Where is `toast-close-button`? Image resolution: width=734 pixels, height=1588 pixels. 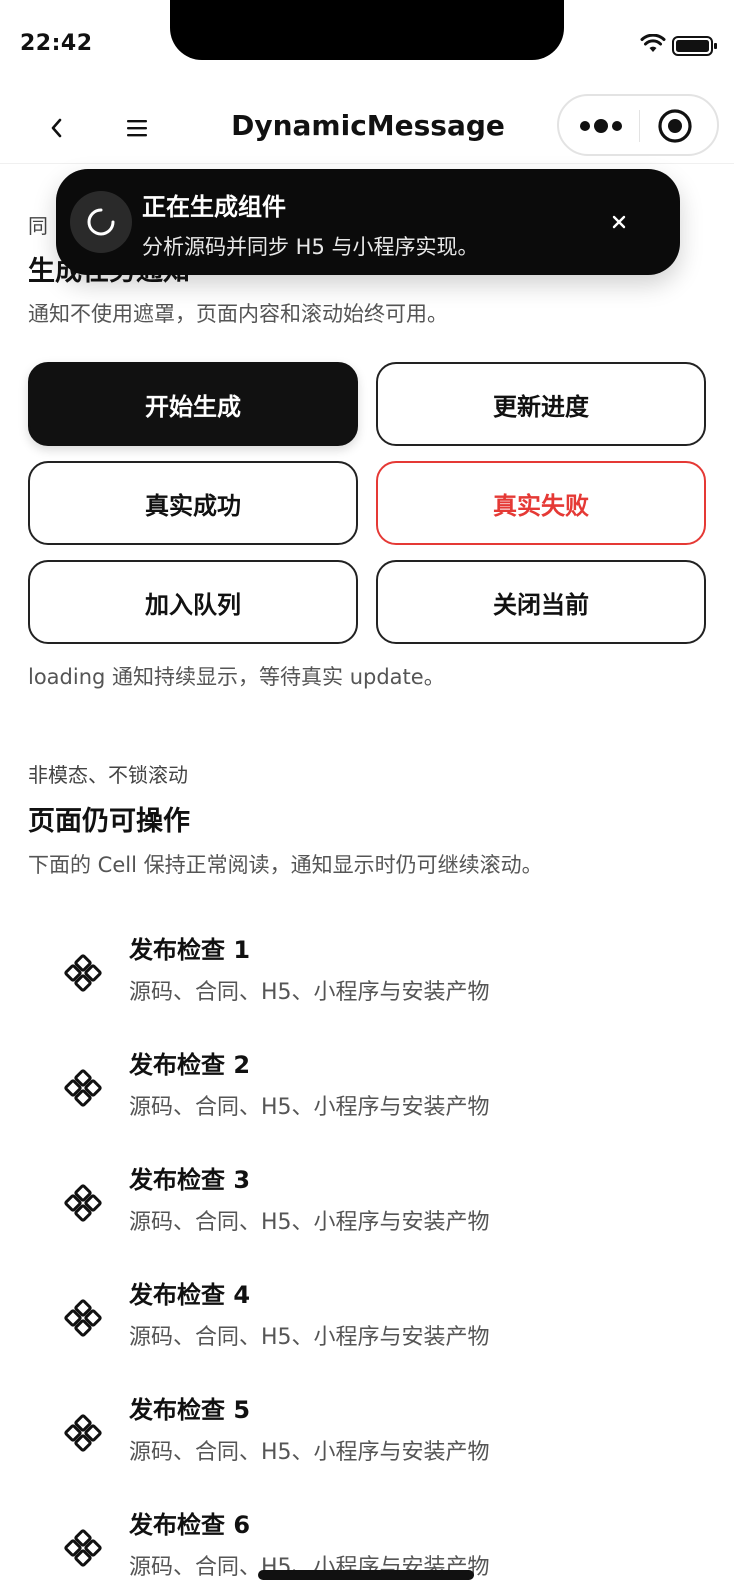
toast-close-button is located at coordinates (619, 222).